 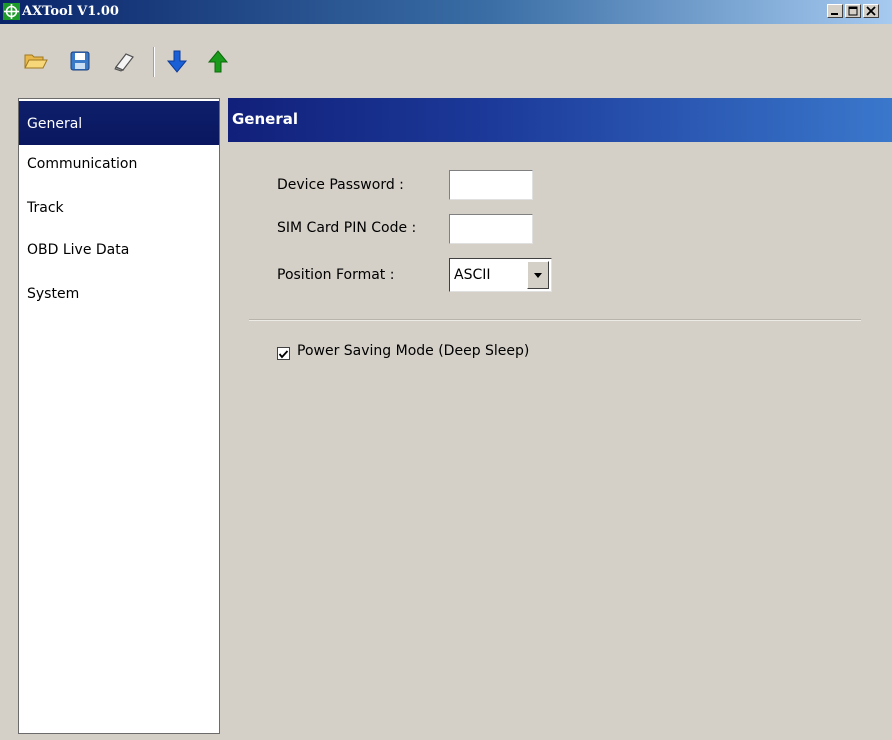 I want to click on open-folder-icon, so click(x=36, y=61).